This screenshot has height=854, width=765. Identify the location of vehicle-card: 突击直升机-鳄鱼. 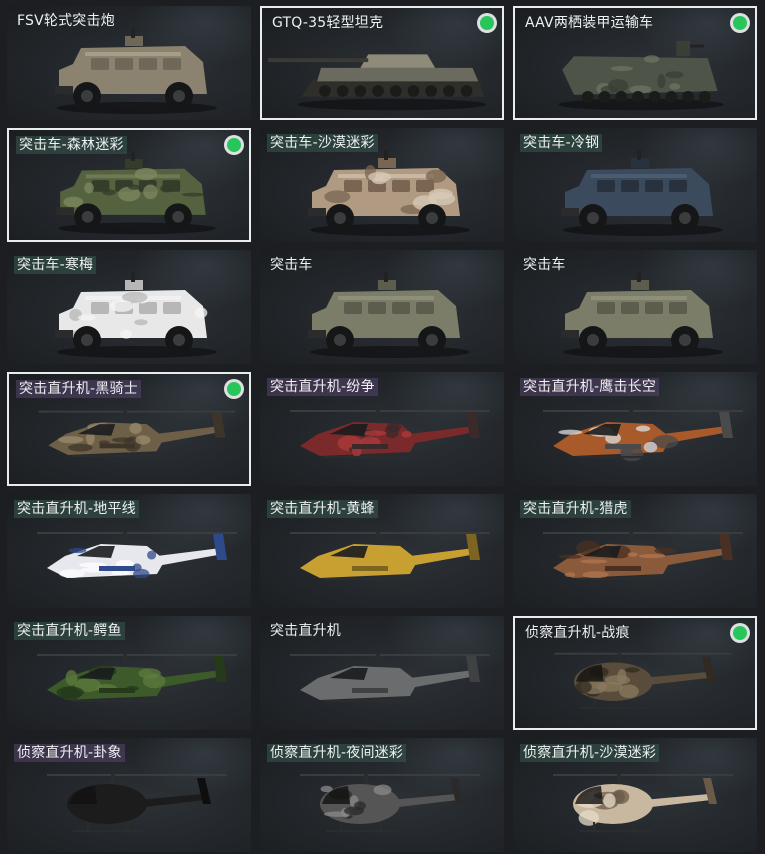
(129, 673).